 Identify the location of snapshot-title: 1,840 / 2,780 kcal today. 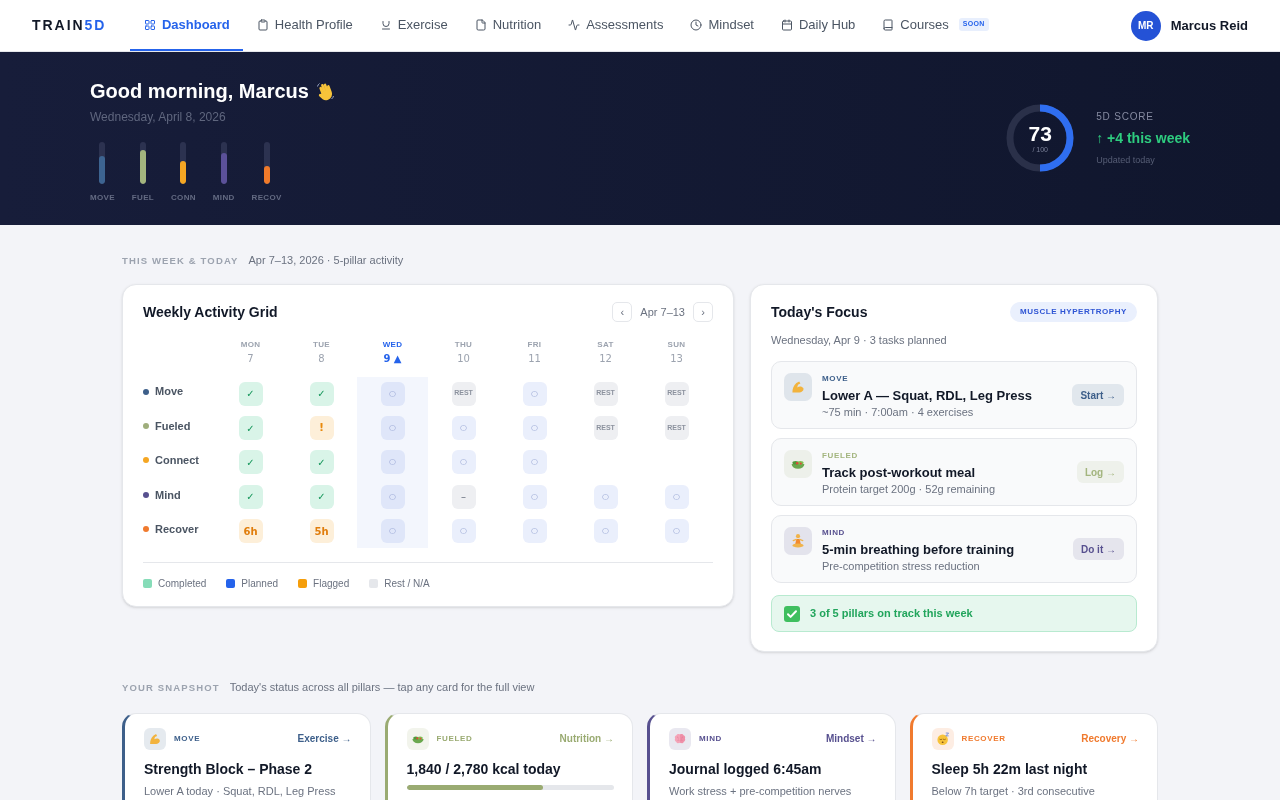
(484, 769).